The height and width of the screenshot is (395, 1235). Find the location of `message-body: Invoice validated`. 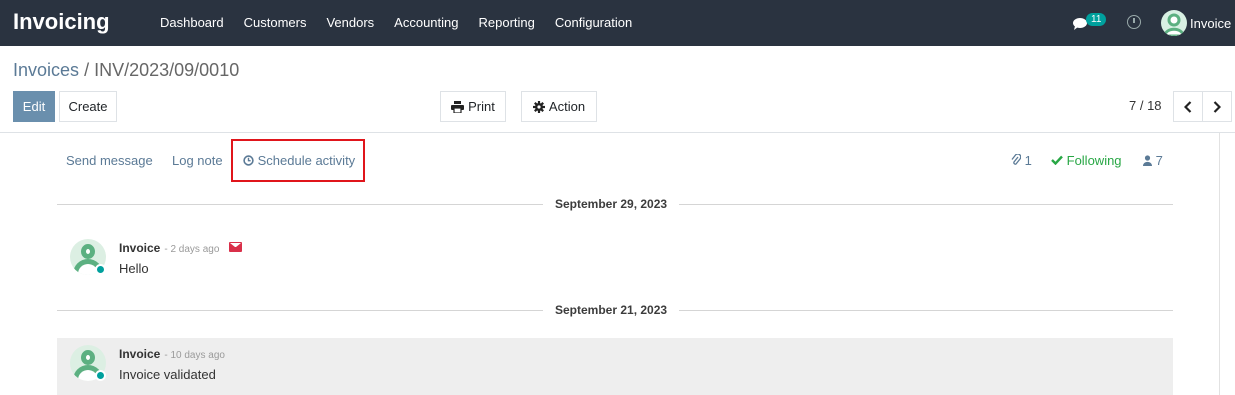

message-body: Invoice validated is located at coordinates (167, 374).